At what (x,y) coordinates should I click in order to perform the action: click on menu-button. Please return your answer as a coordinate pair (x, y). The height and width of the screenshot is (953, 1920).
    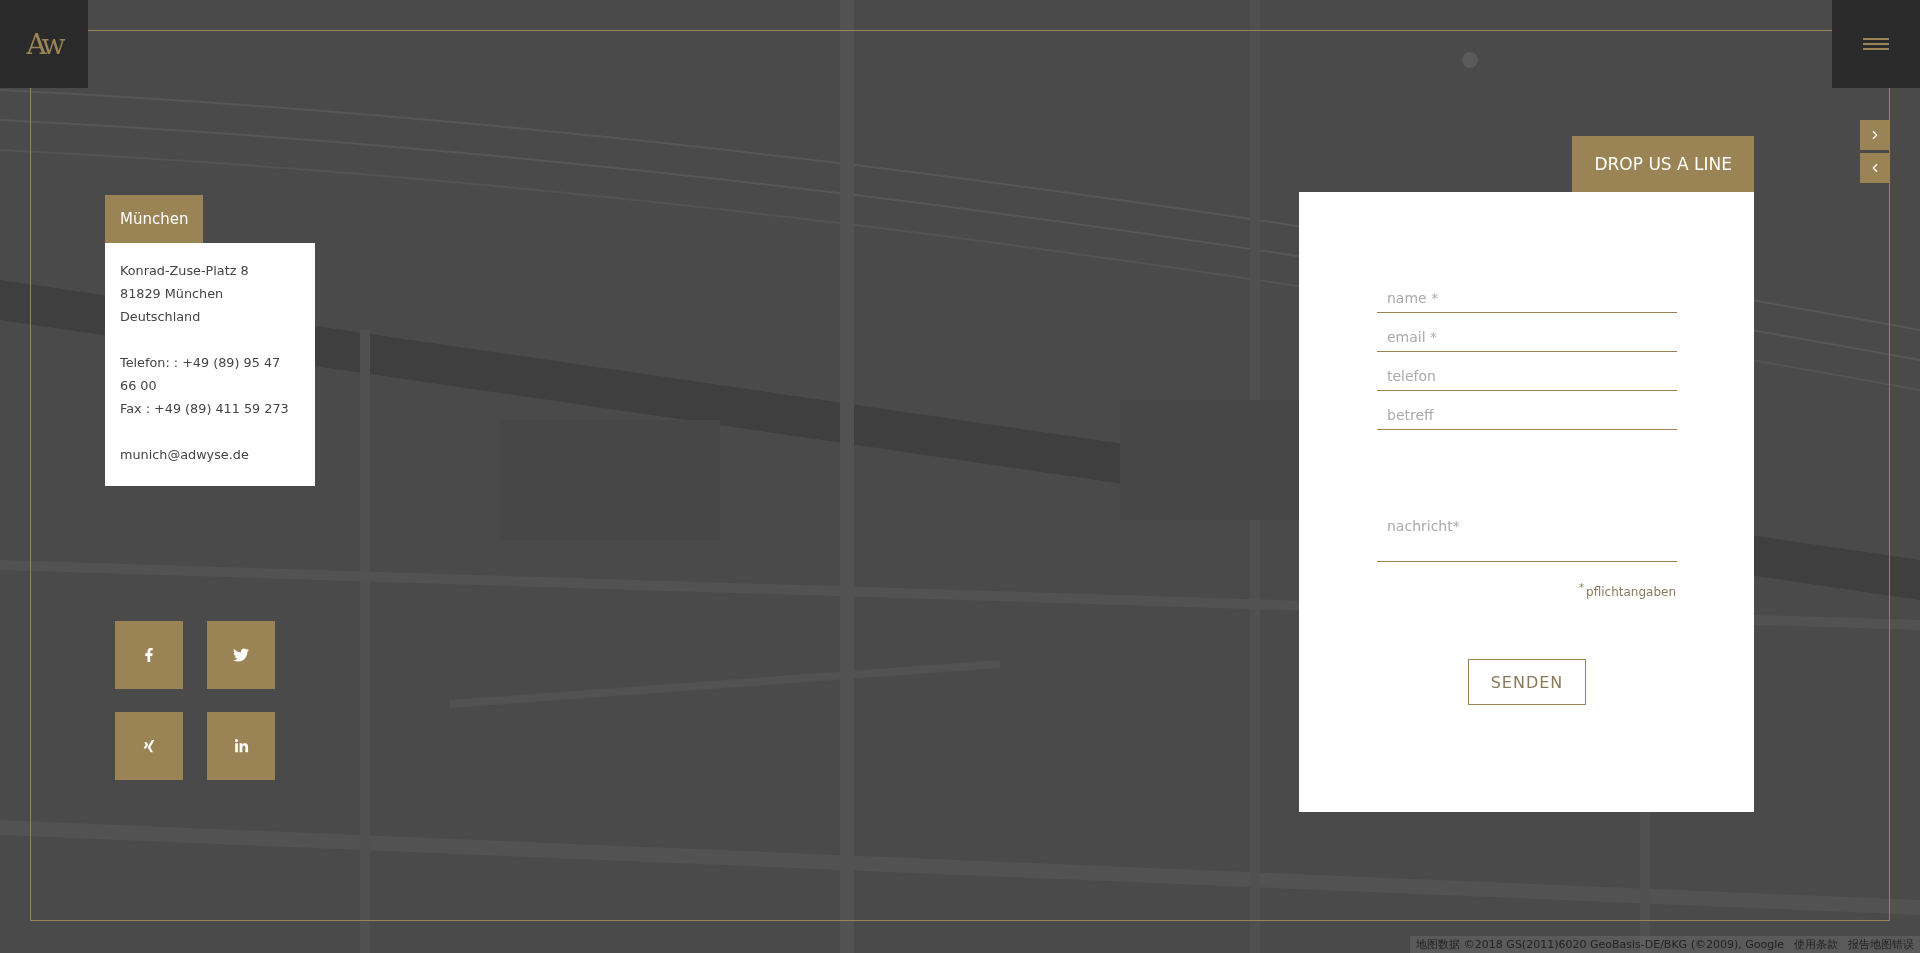
    Looking at the image, I should click on (1876, 44).